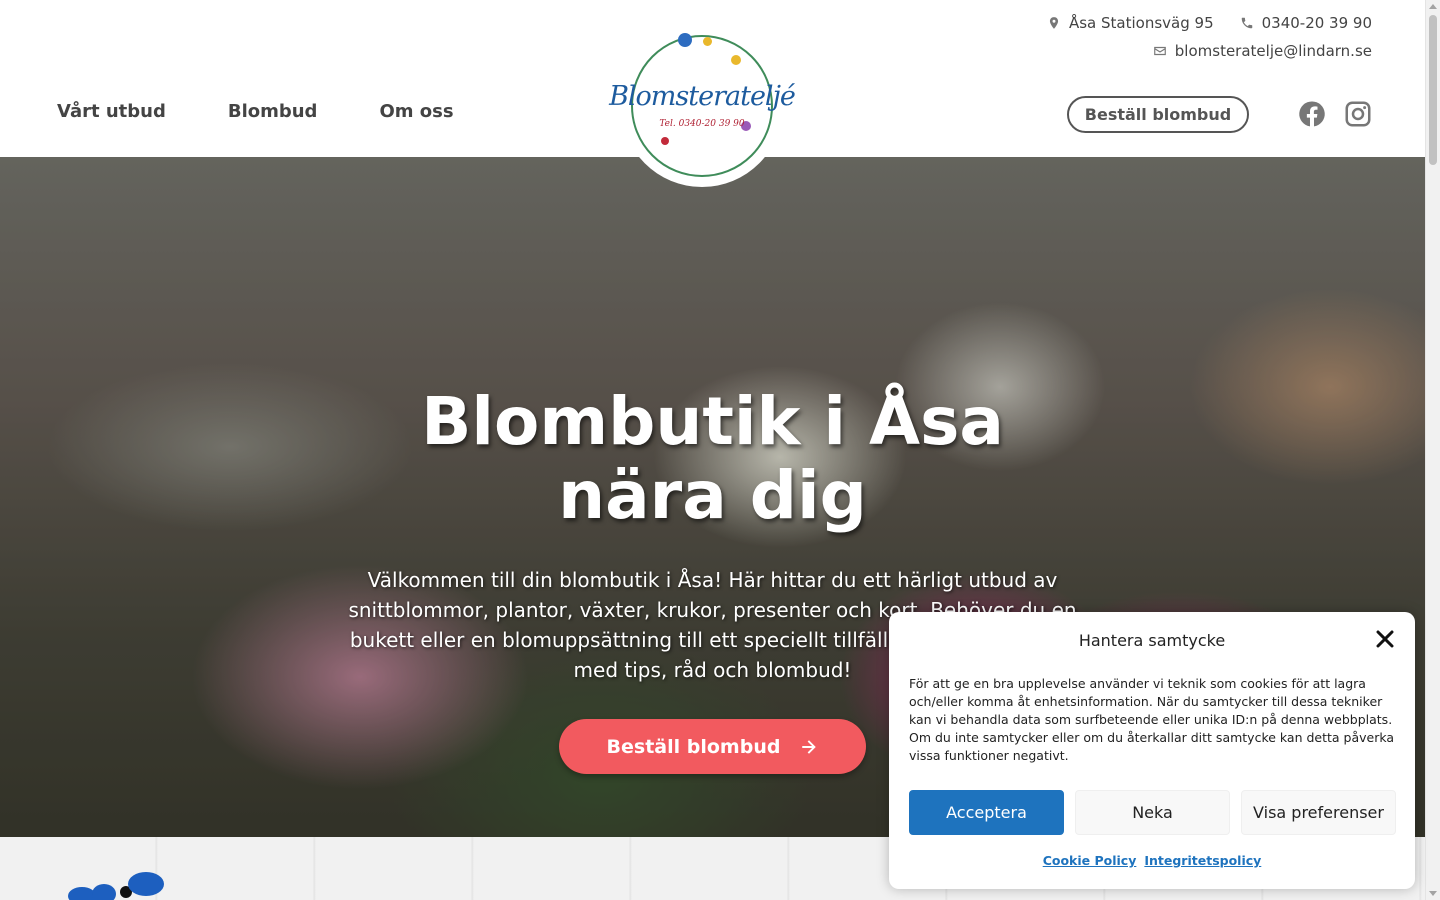  I want to click on site-logo: Blomsterateljé Tel. 0340-20 39 90, so click(702, 106).